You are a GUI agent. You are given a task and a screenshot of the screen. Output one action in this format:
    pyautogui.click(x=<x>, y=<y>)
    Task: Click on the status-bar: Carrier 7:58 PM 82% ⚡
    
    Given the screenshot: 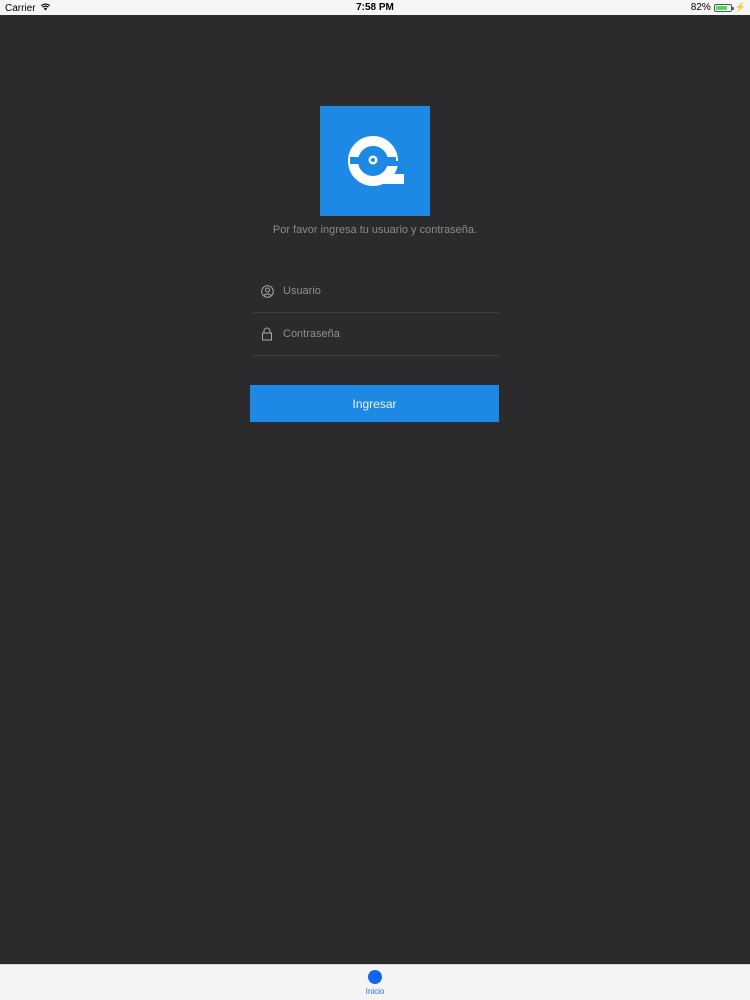 What is the action you would take?
    pyautogui.click(x=375, y=7)
    